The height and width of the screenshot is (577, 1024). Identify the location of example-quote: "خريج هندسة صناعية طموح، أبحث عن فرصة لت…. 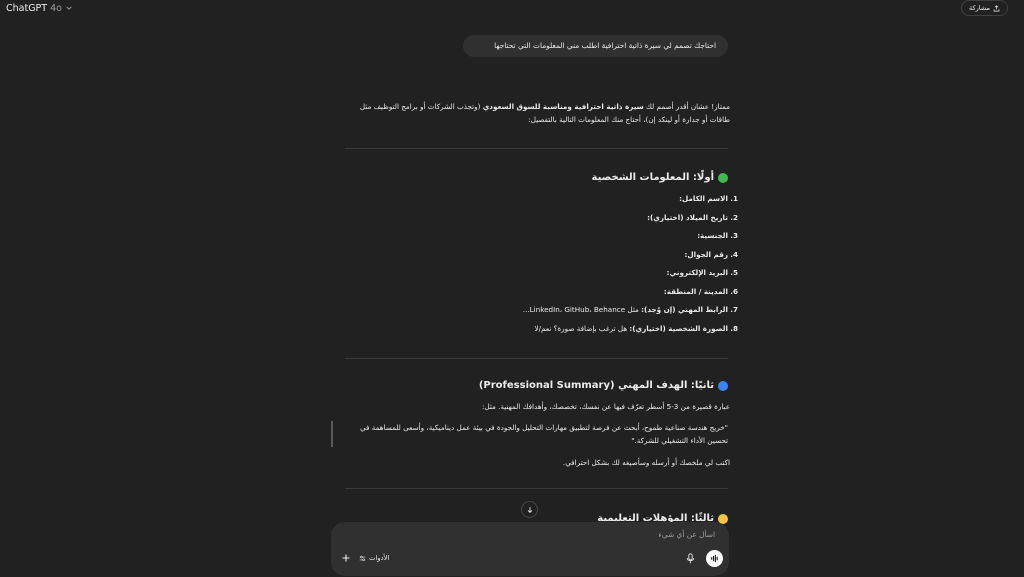
(529, 434).